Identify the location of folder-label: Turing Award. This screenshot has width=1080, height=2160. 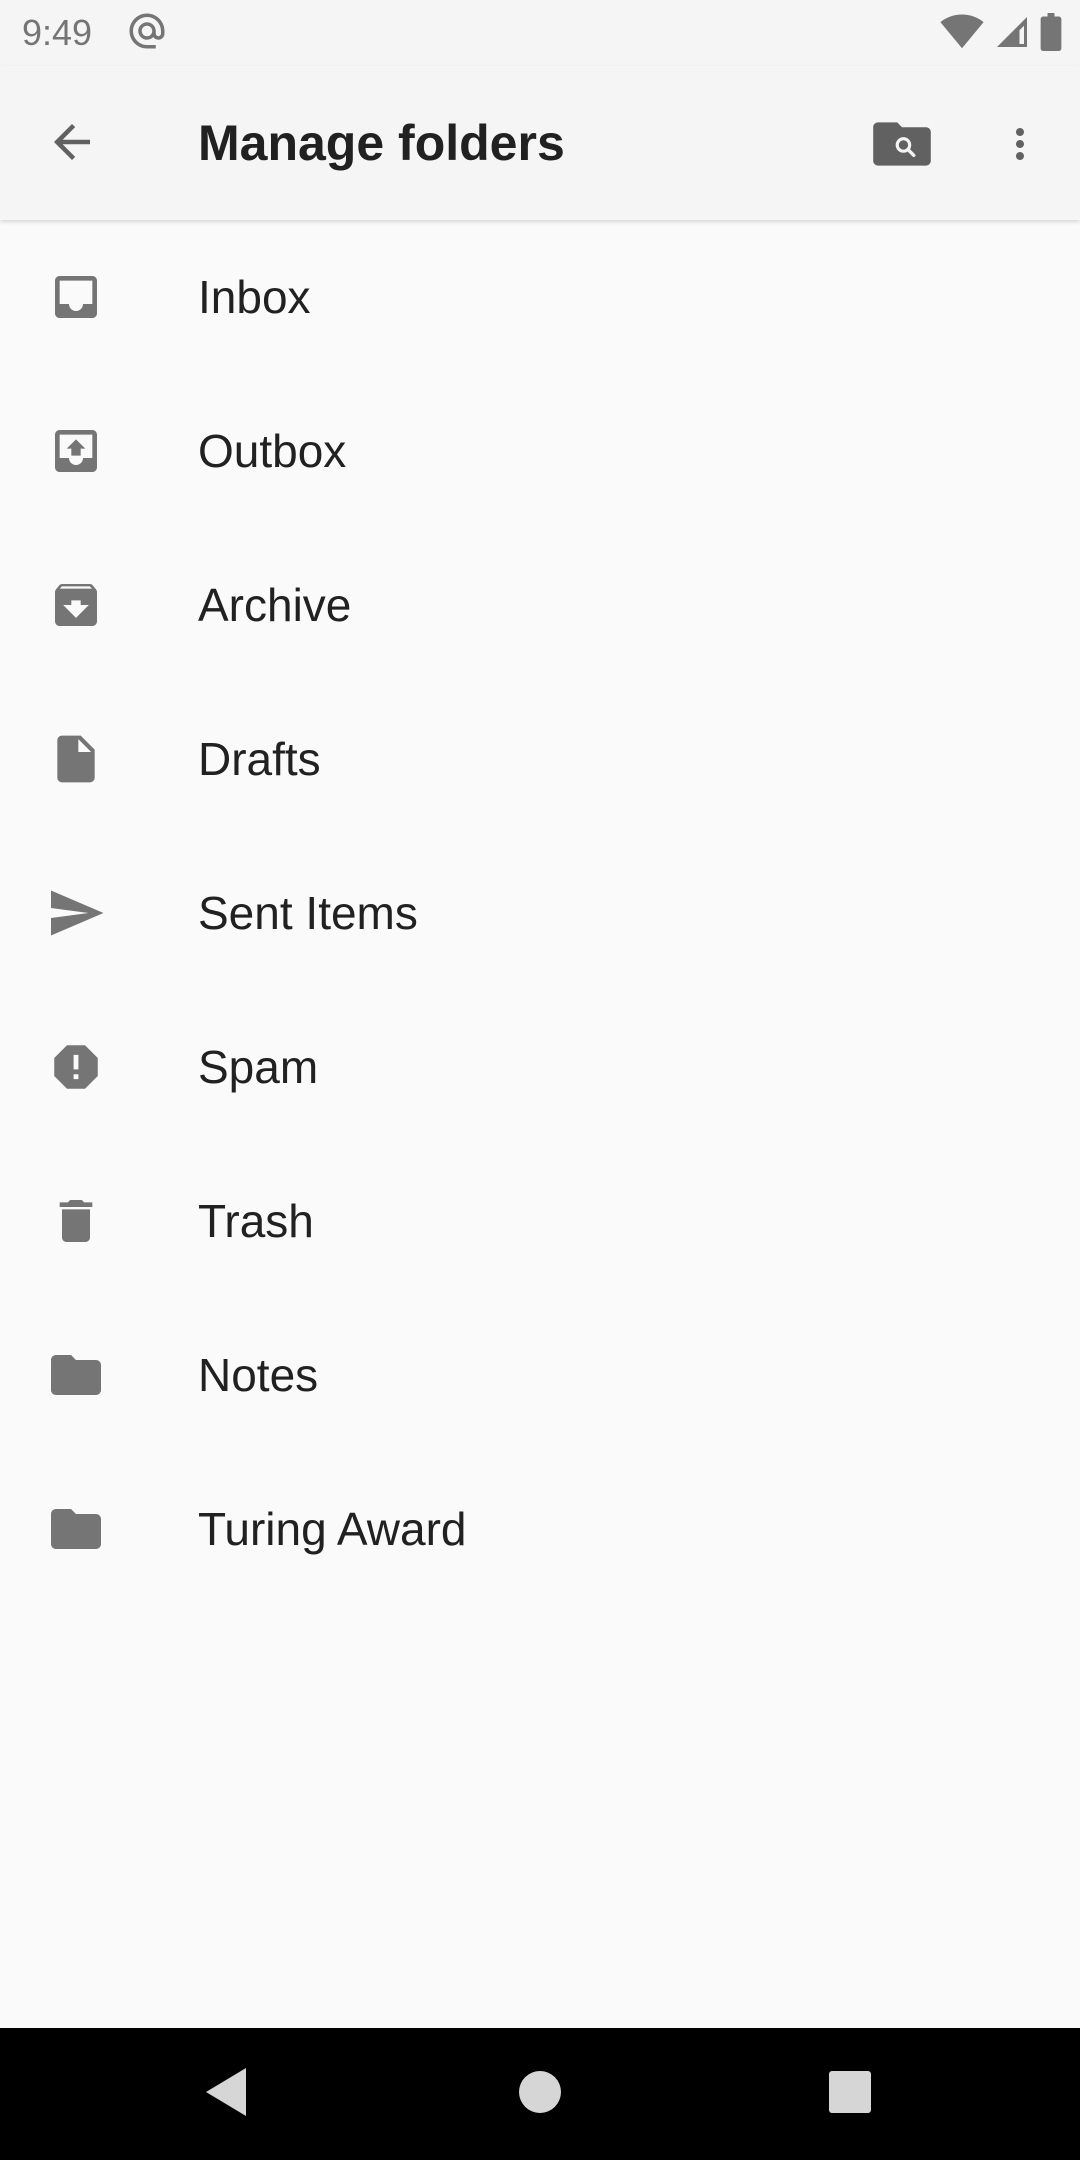
(332, 1529).